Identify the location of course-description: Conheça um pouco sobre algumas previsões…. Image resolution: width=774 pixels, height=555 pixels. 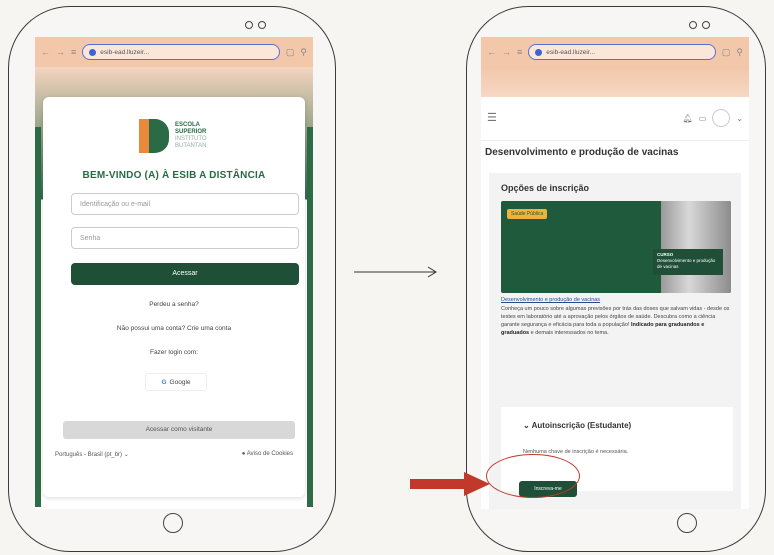
(615, 321).